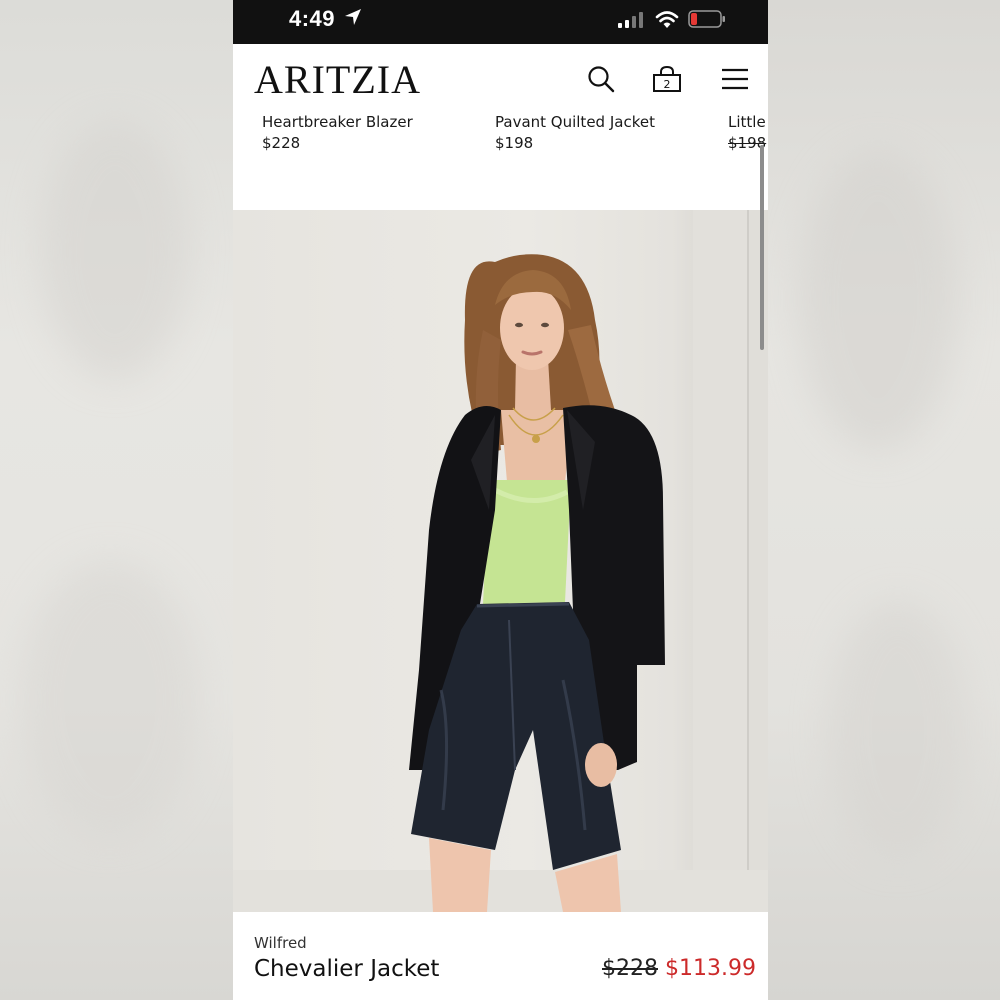 The image size is (1000, 1000). What do you see at coordinates (280, 943) in the screenshot?
I see `product-brand: Wilfred` at bounding box center [280, 943].